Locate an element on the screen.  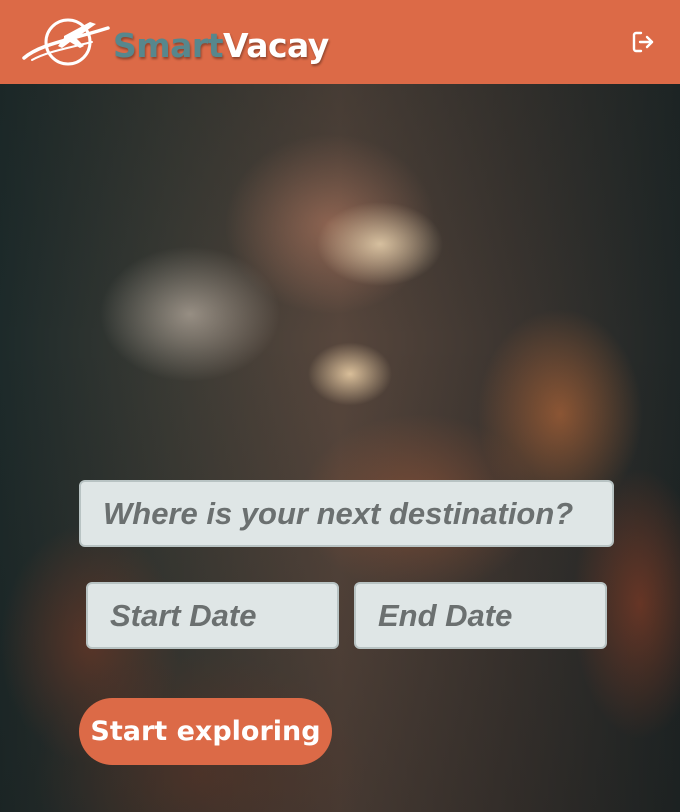
start-exploring-button: Start exploring is located at coordinates (205, 731).